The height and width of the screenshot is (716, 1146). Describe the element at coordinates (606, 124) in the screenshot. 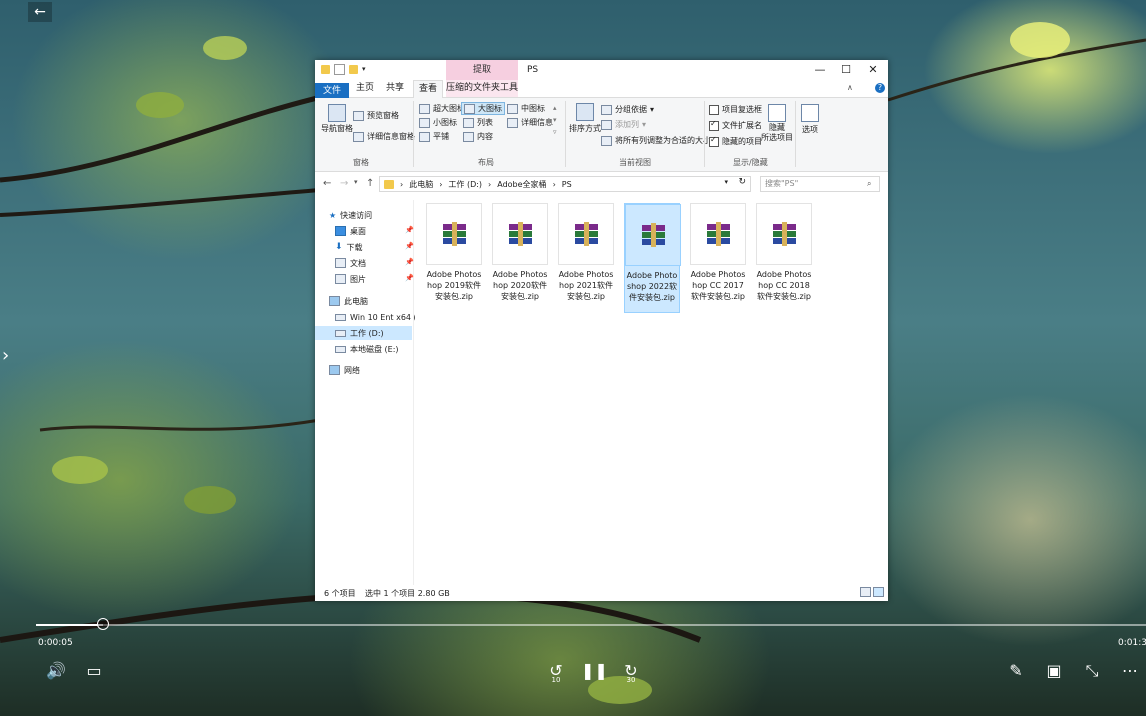

I see `add-columns-icon` at that location.